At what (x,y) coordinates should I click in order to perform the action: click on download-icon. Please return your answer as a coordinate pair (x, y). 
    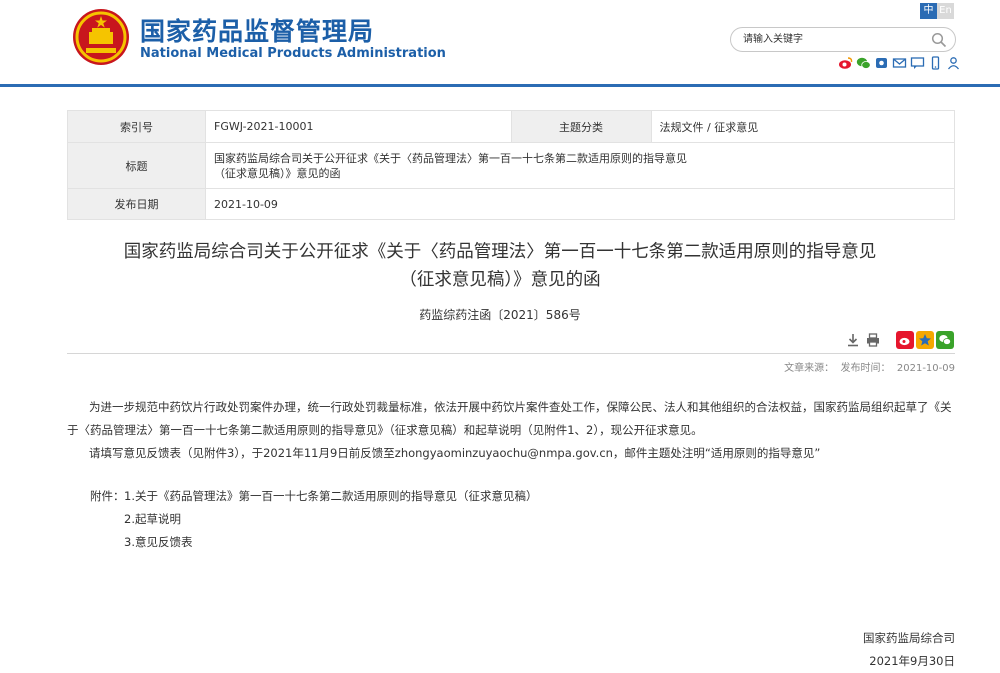
    Looking at the image, I should click on (853, 340).